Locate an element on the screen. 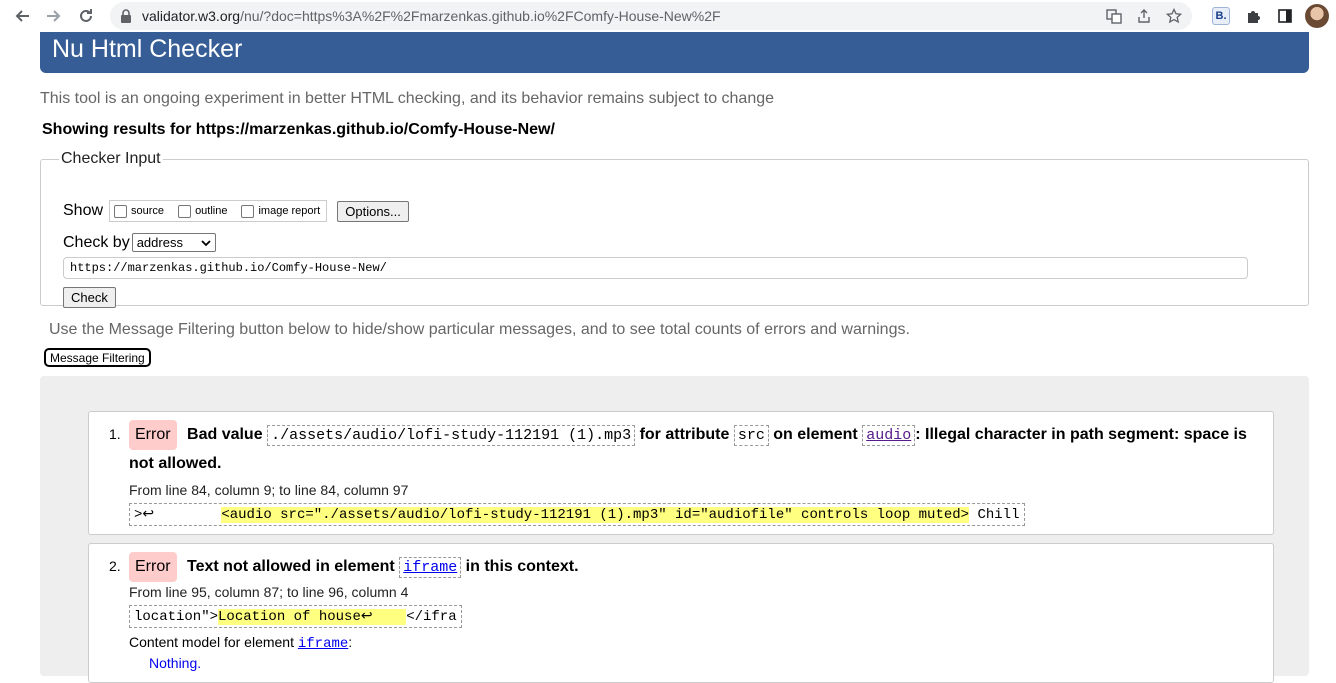 Image resolution: width=1336 pixels, height=683 pixels. content-model: Content model for element iframe: is located at coordinates (241, 643).